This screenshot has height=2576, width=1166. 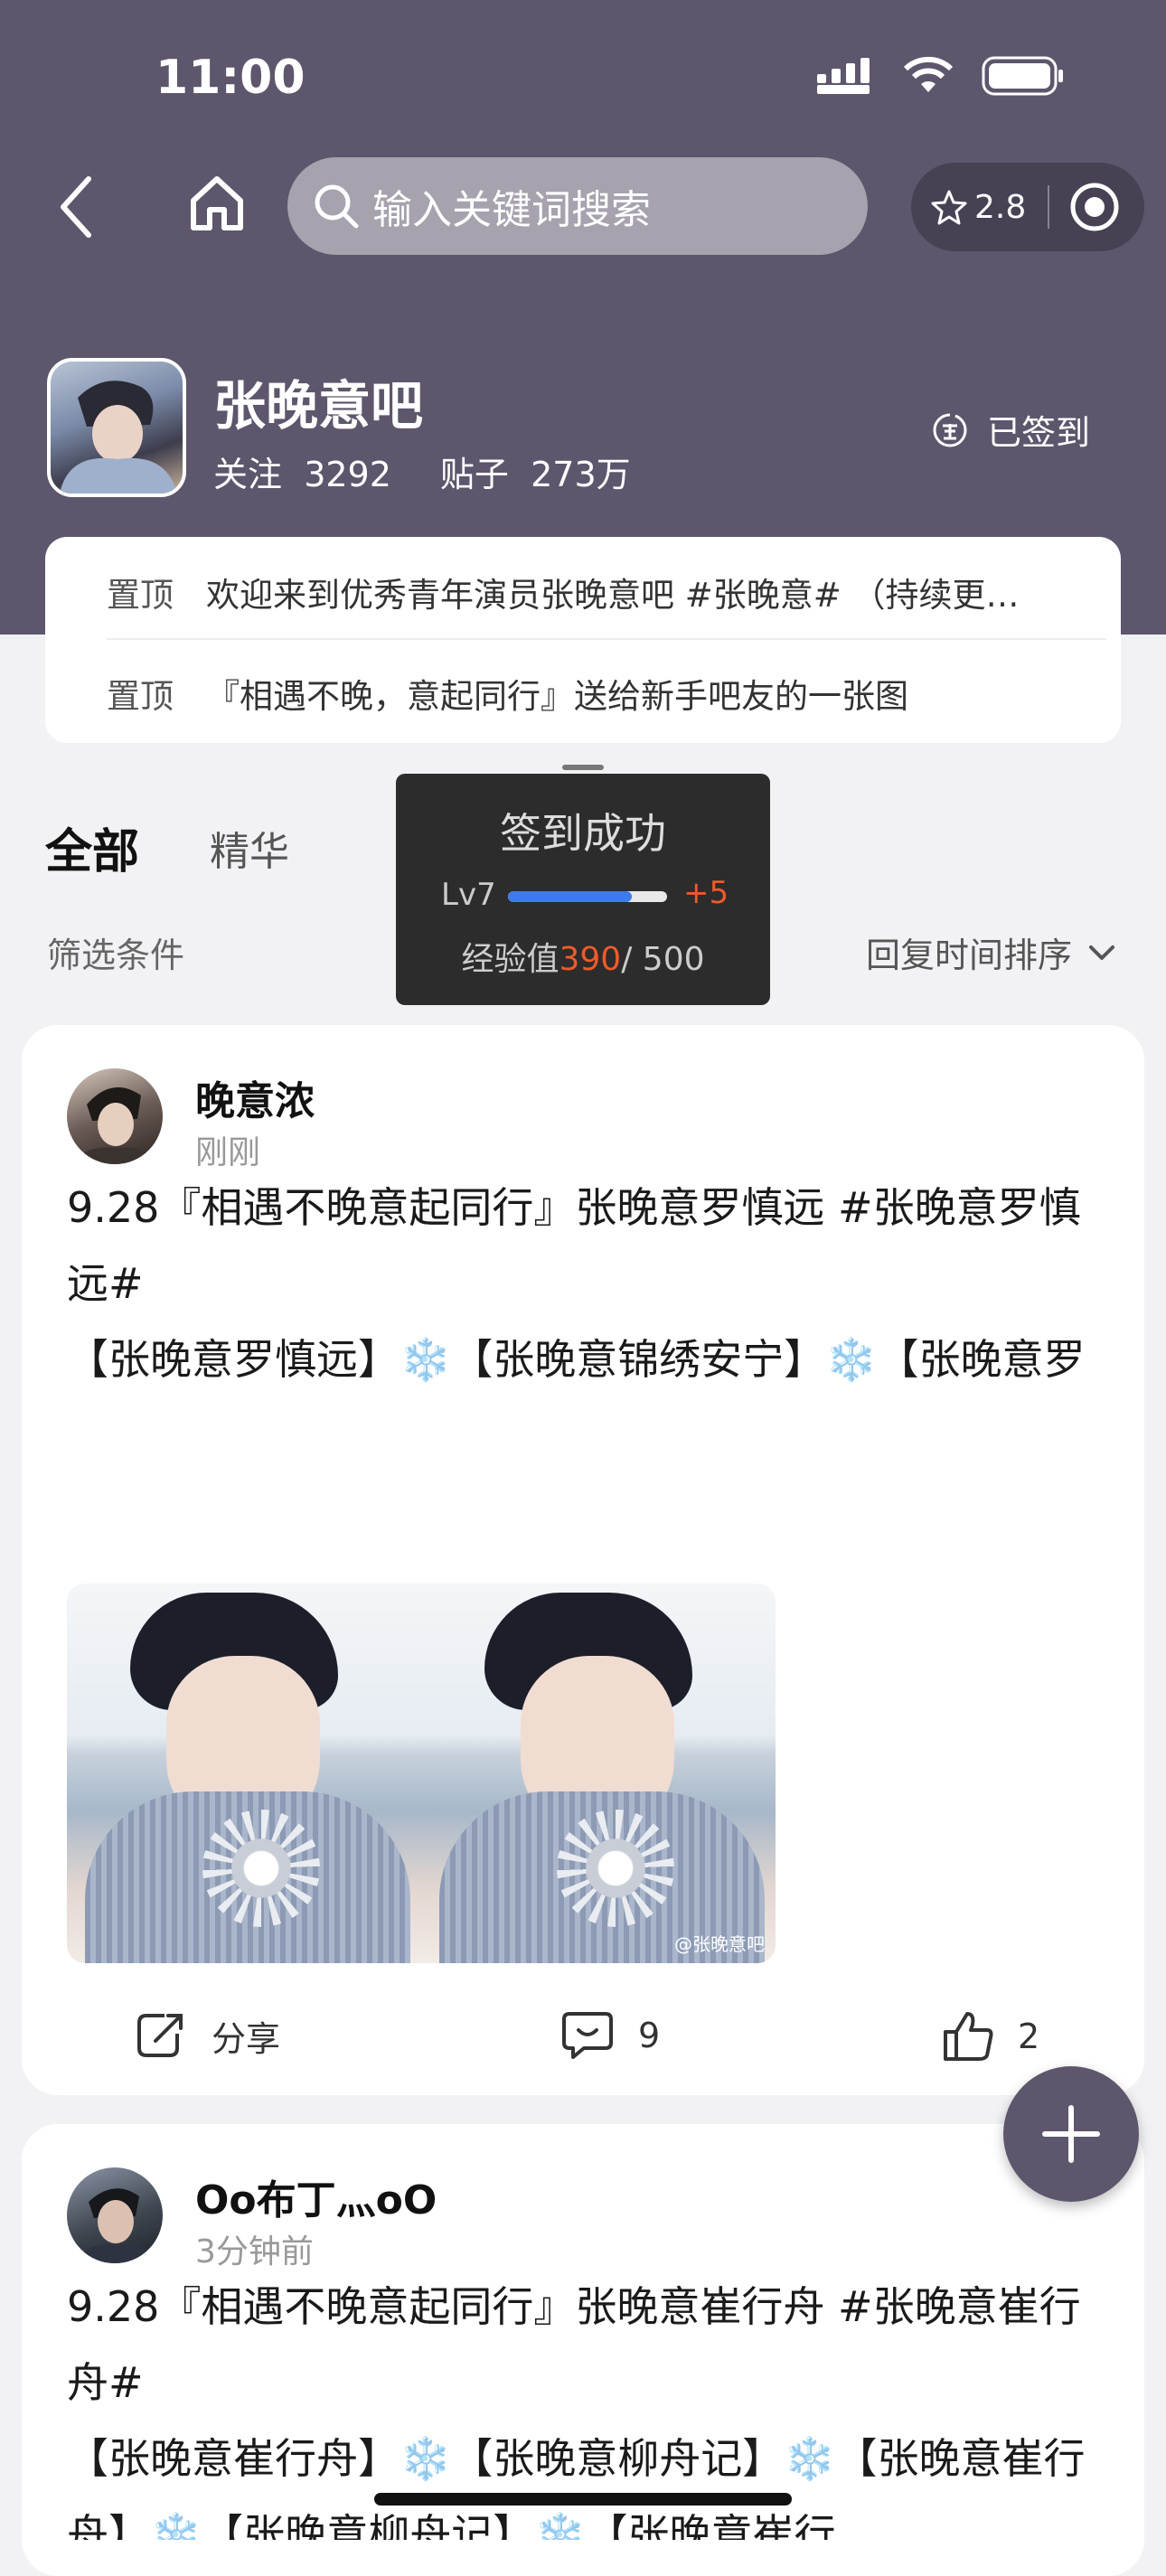 I want to click on search-input: 输入关键词搜索, so click(x=577, y=206).